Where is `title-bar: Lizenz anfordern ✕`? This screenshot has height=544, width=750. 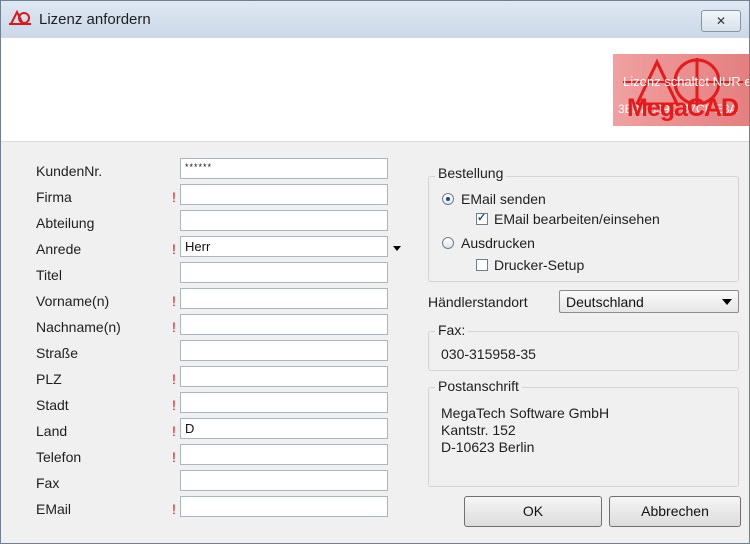
title-bar: Lizenz anfordern ✕ is located at coordinates (375, 19).